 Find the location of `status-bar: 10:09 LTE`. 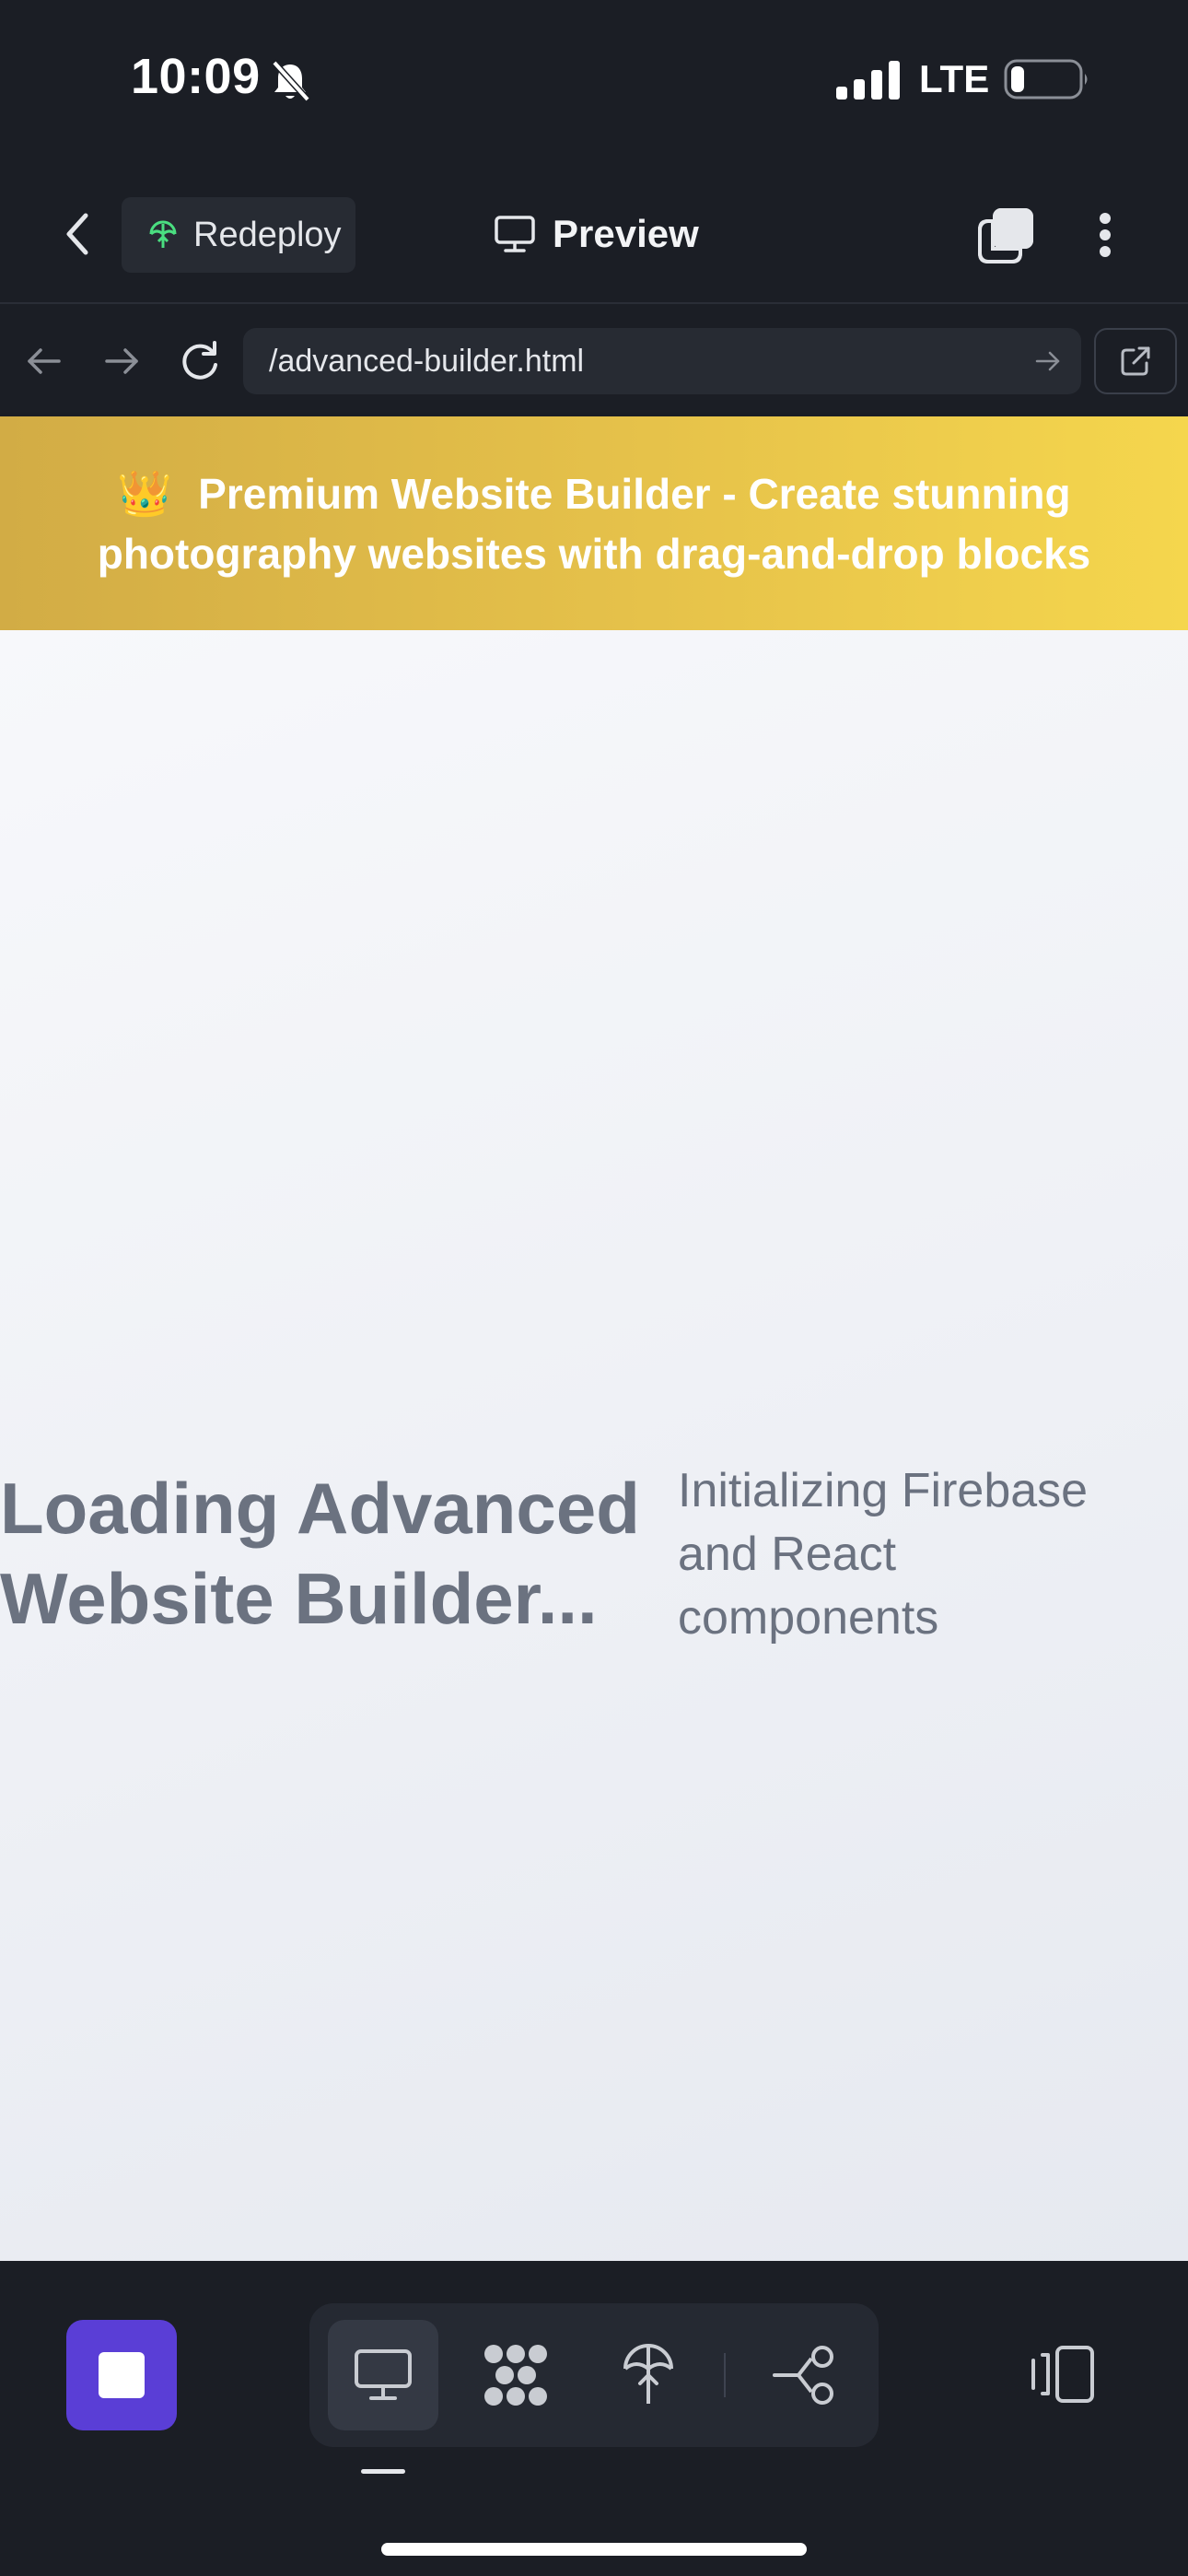

status-bar: 10:09 LTE is located at coordinates (594, 83).